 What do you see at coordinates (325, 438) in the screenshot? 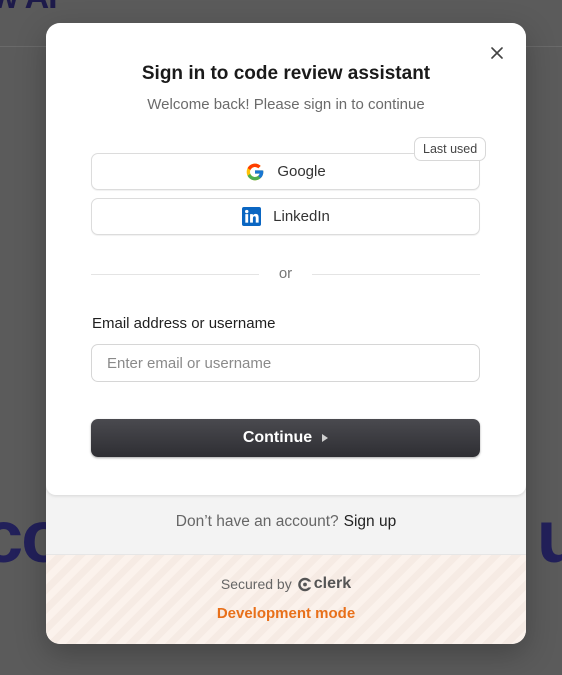
I see `play-arrow-icon` at bounding box center [325, 438].